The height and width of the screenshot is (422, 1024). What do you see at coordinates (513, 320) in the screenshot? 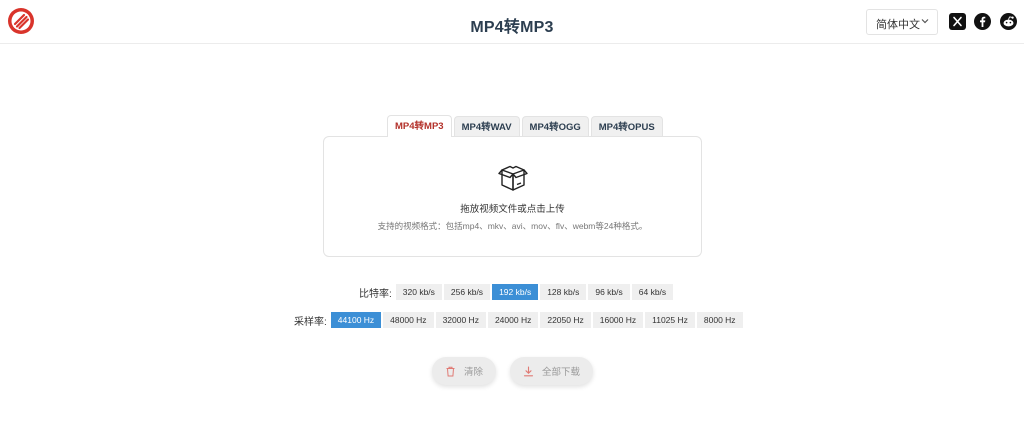
I see `sample-rate-option-24000: 24000 Hz` at bounding box center [513, 320].